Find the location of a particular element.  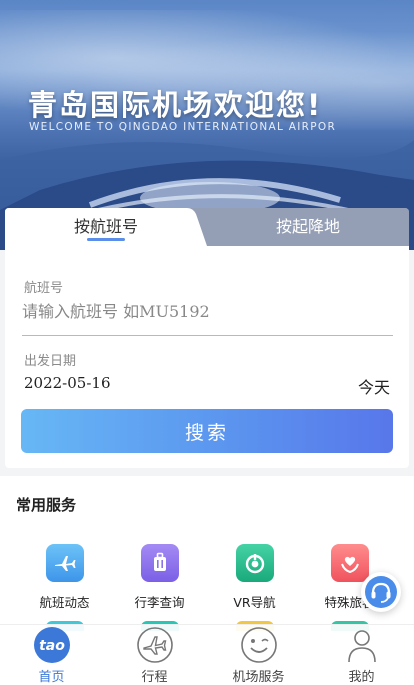

user-profile-icon is located at coordinates (361, 646).